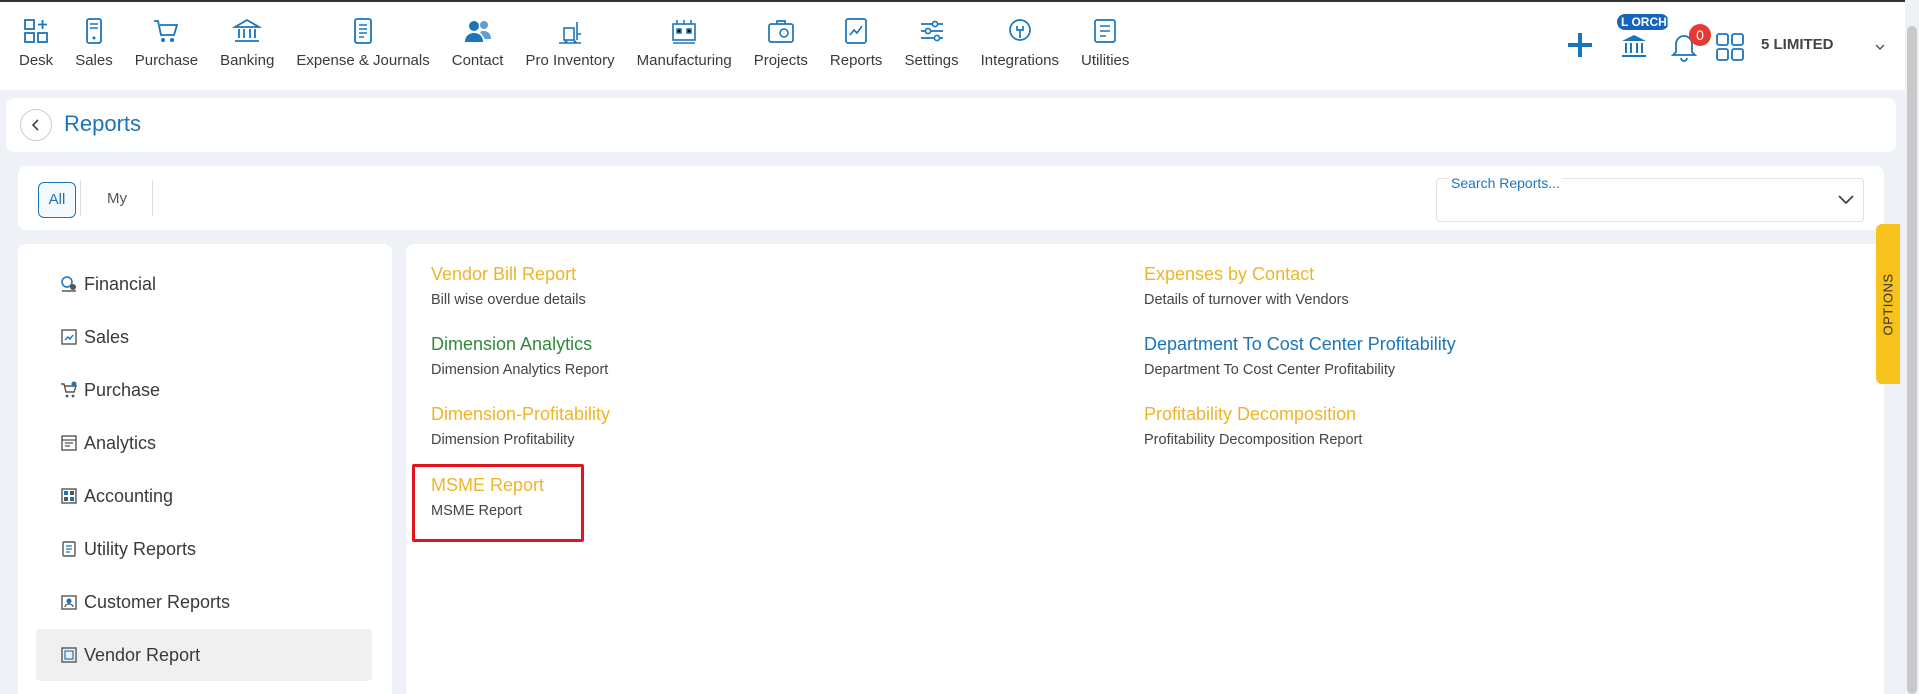 Image resolution: width=1919 pixels, height=694 pixels. What do you see at coordinates (780, 60) in the screenshot?
I see `nav-label: Projects` at bounding box center [780, 60].